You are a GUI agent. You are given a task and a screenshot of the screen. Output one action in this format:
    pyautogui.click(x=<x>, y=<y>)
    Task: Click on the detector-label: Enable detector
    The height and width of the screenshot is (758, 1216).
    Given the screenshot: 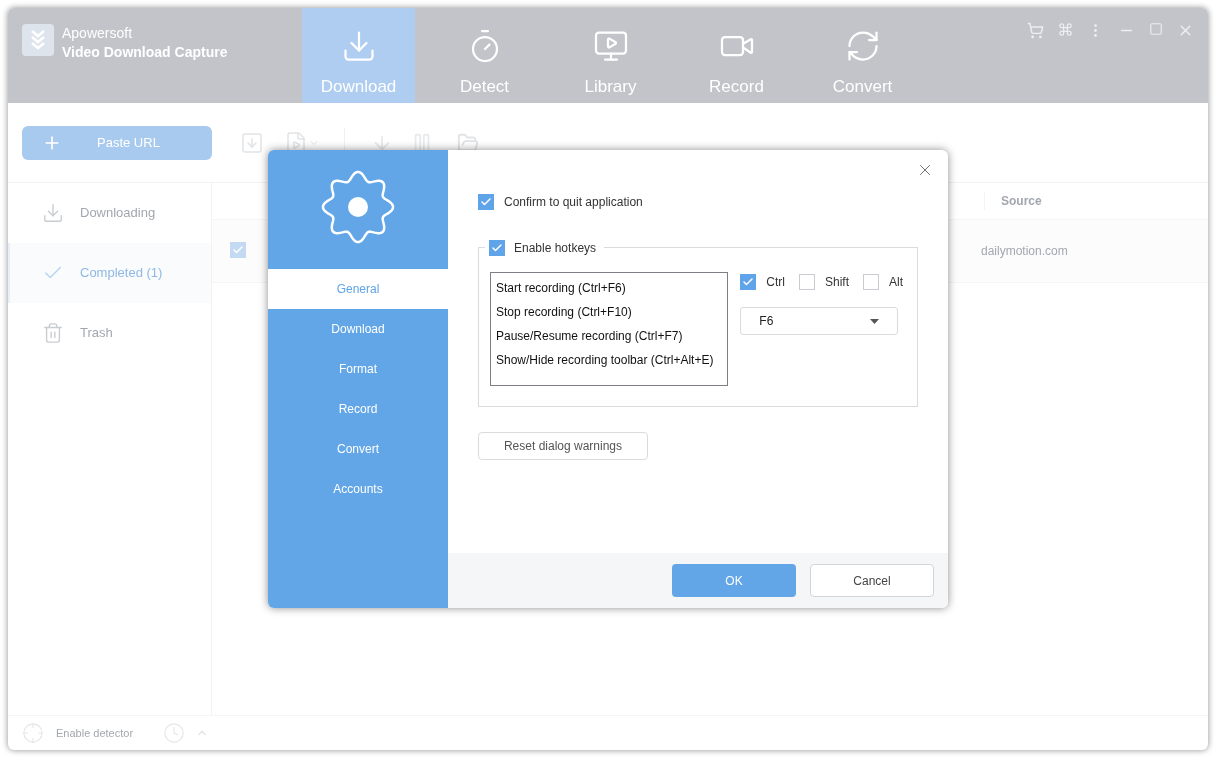 What is the action you would take?
    pyautogui.click(x=95, y=733)
    